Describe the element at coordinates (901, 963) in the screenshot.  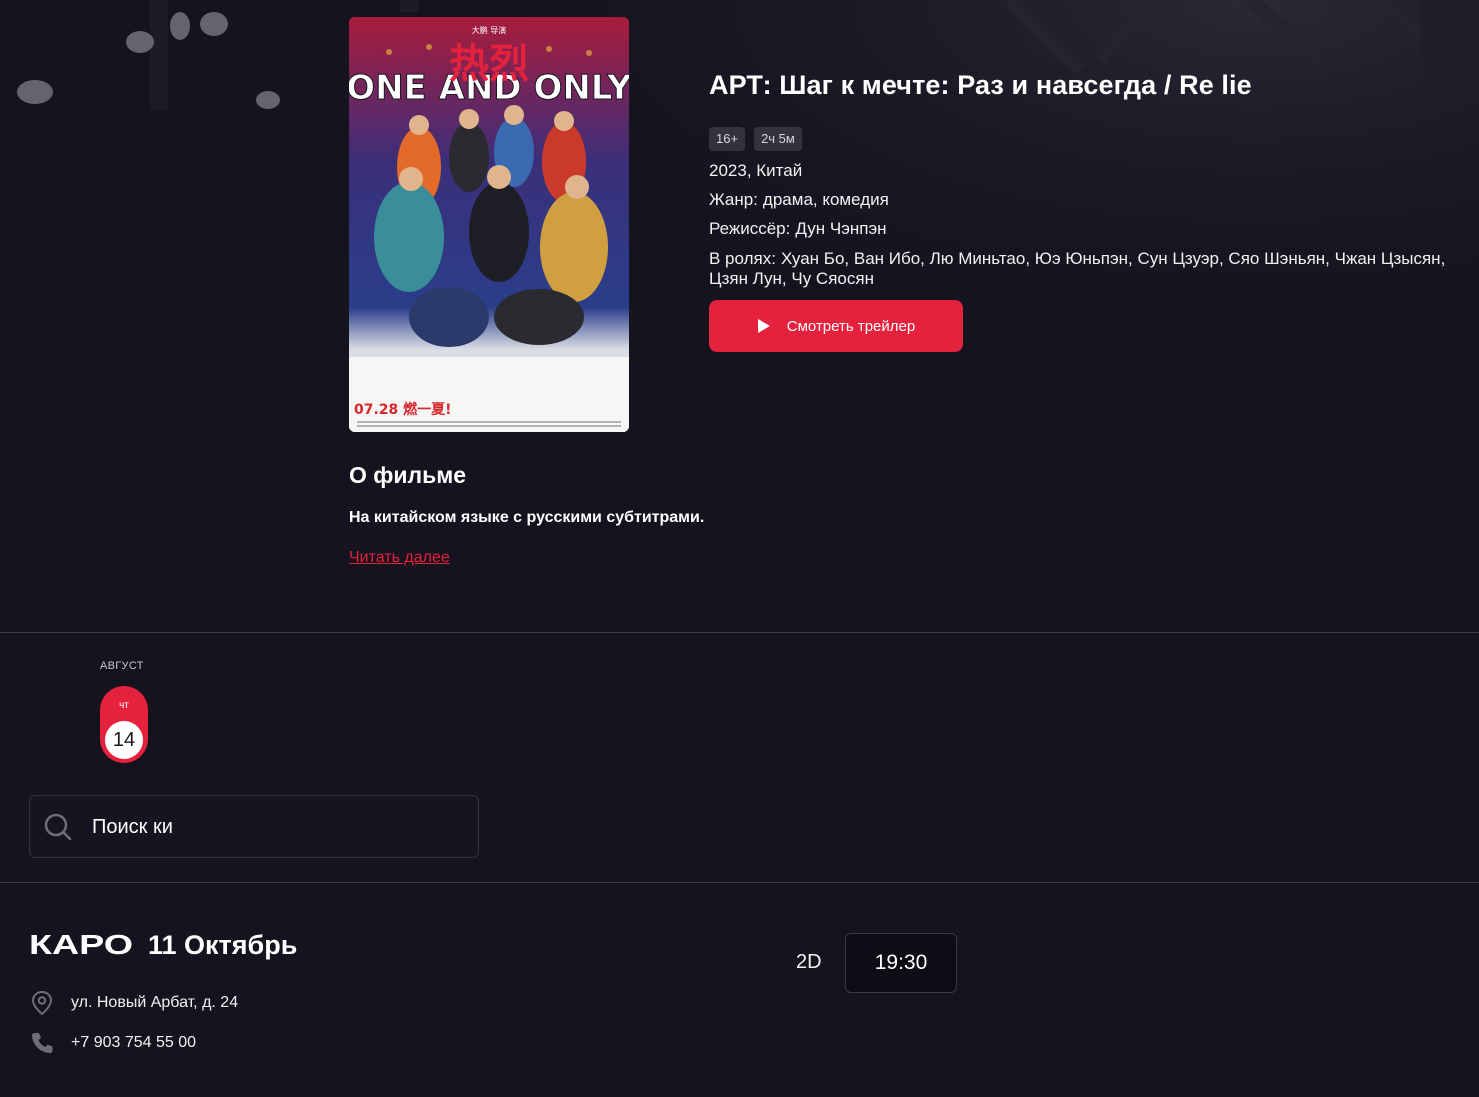
I see `session-time-button: 19:30` at that location.